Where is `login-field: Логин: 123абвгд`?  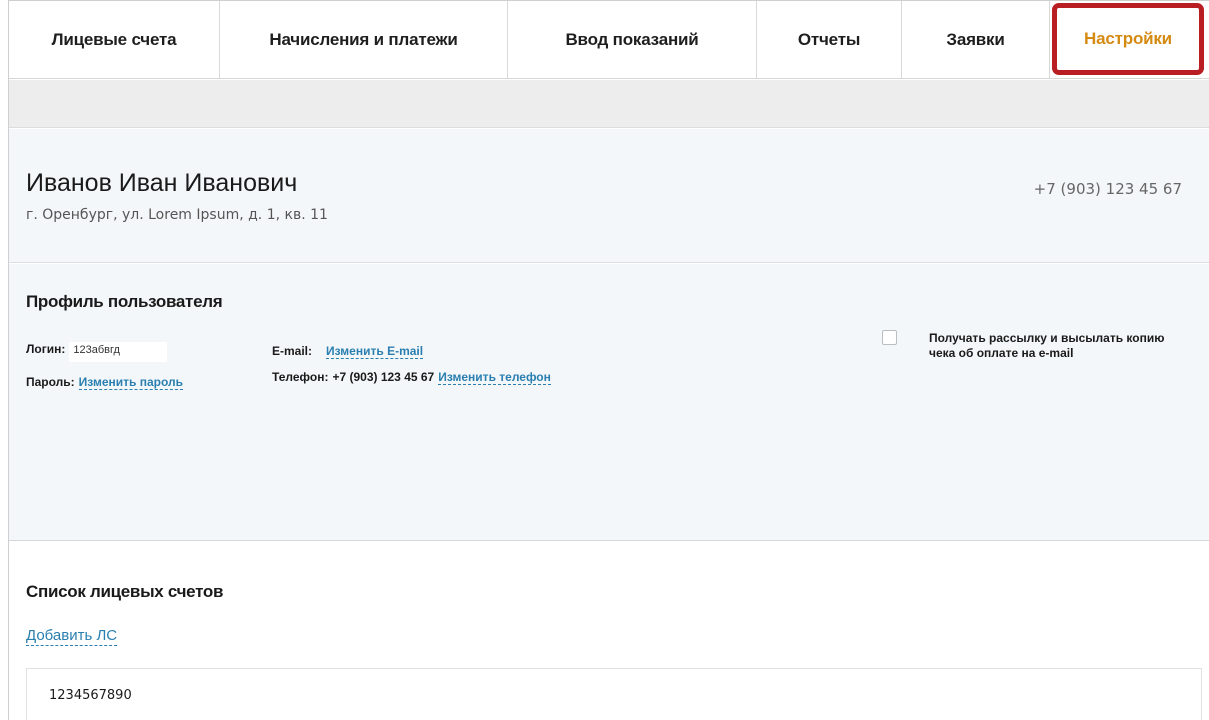 login-field: Логин: 123абвгд is located at coordinates (97, 352).